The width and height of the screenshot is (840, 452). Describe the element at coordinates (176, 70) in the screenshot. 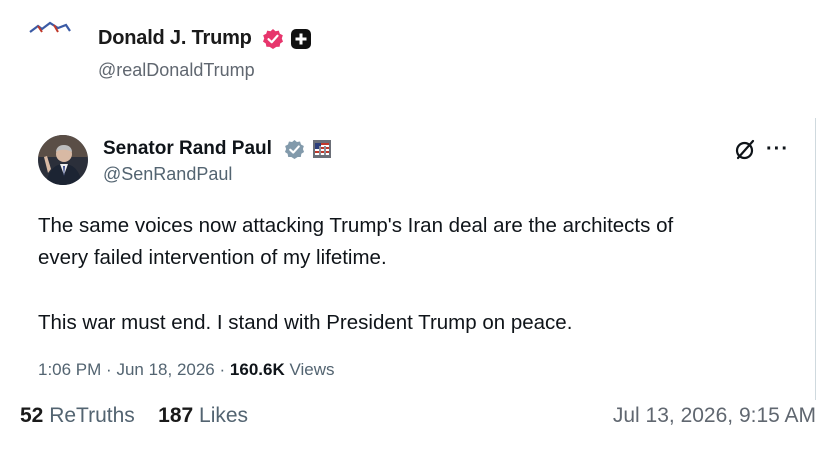

I see `author-handle: @realDonaldTrump` at that location.